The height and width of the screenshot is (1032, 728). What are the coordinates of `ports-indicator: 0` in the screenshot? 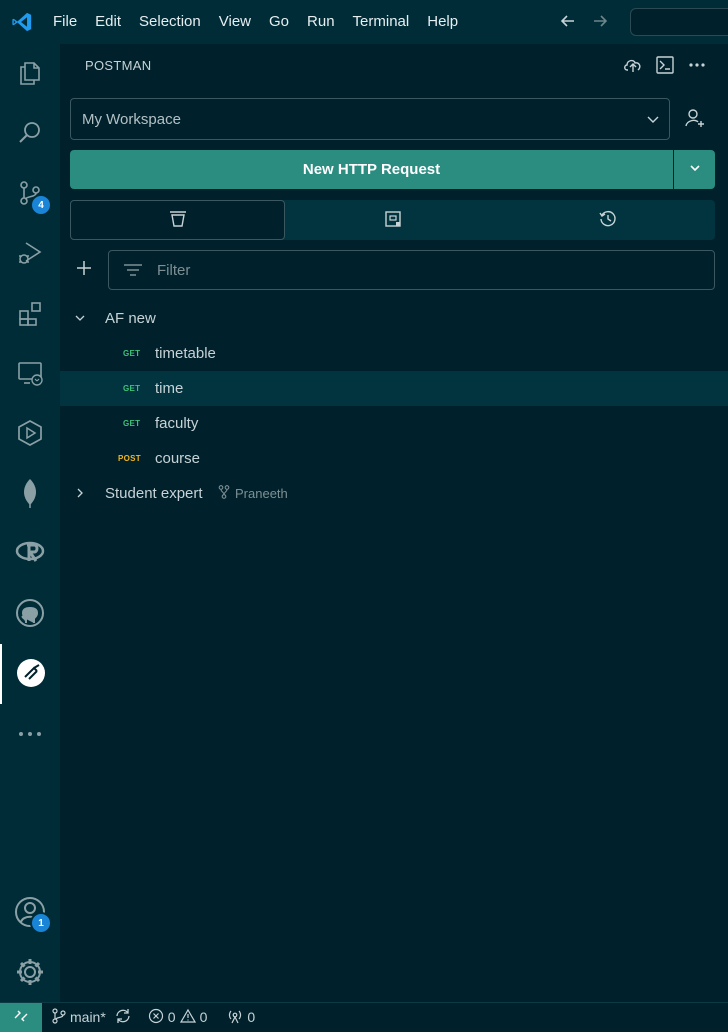 It's located at (241, 1017).